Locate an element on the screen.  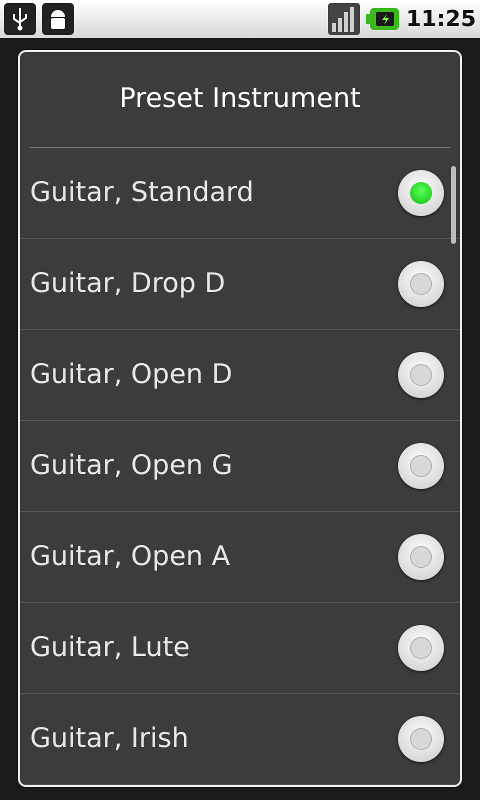
option-label: Guitar, Open G is located at coordinates (131, 465).